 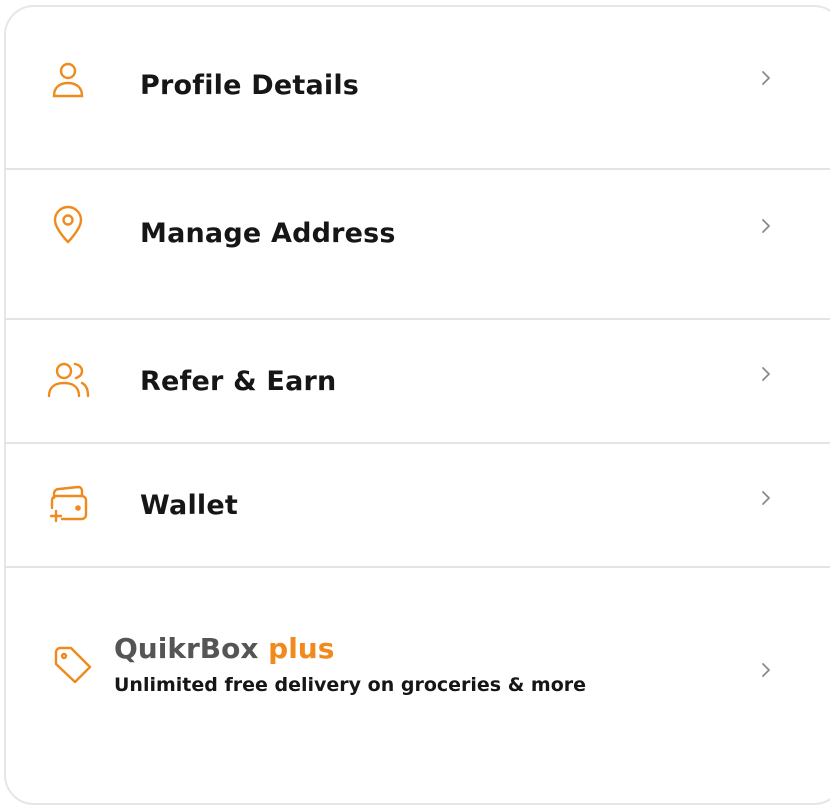 What do you see at coordinates (250, 85) in the screenshot?
I see `menu-item-label: Profile Details` at bounding box center [250, 85].